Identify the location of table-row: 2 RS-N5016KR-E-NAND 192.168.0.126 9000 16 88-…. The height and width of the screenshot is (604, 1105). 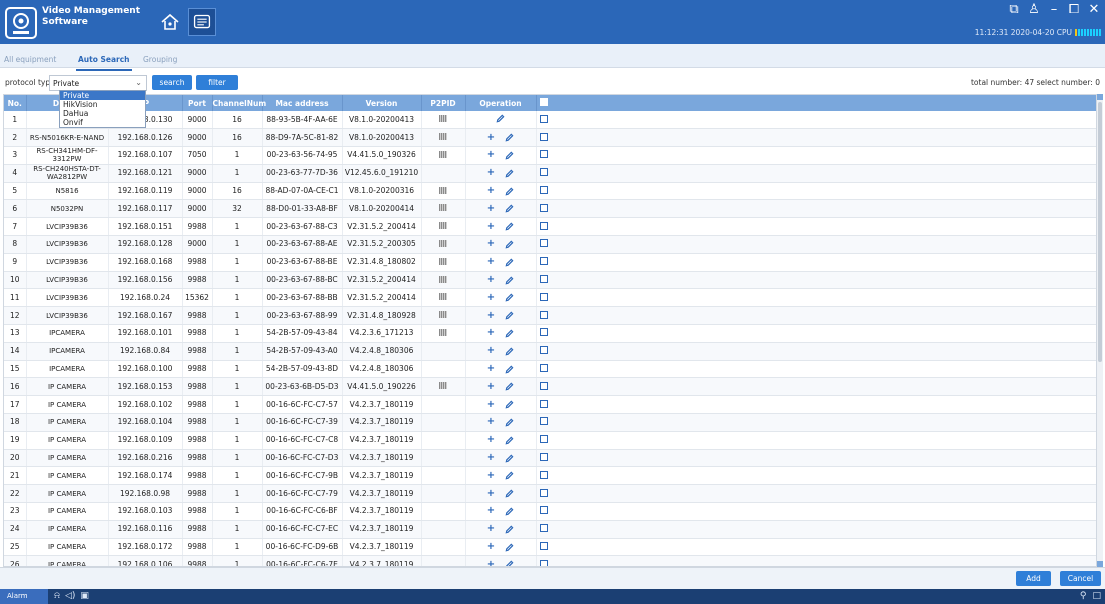
(550, 138).